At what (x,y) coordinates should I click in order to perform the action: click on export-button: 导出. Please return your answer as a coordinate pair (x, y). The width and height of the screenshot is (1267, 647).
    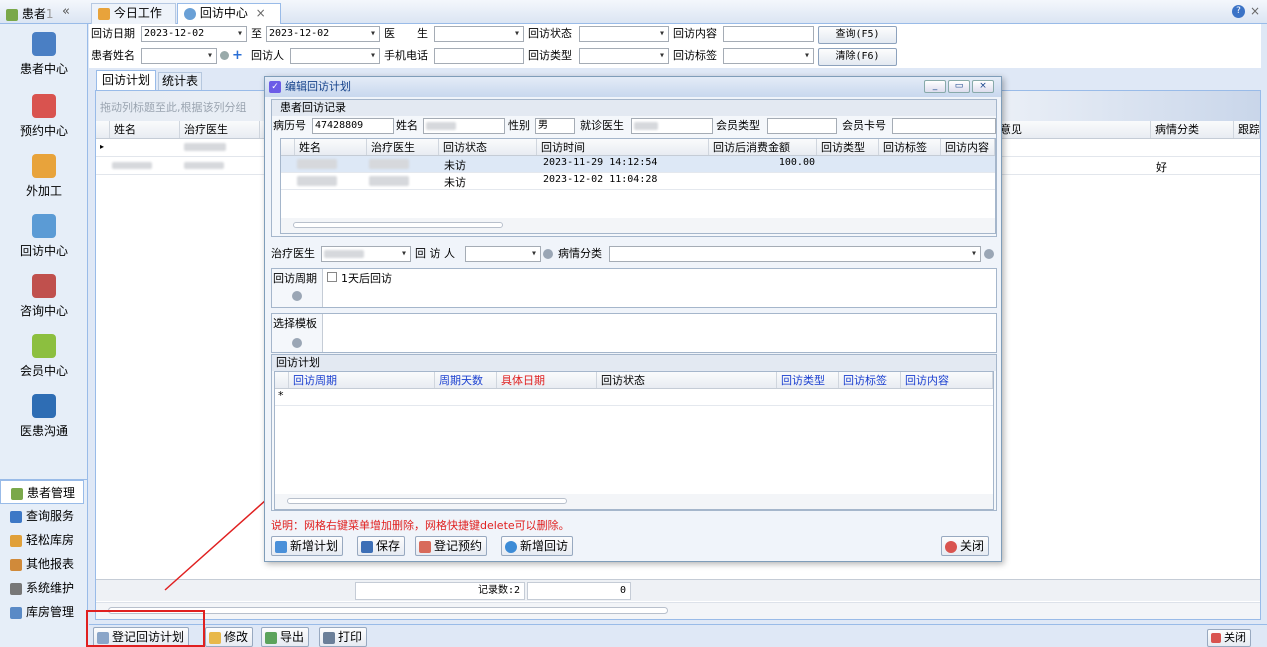
    Looking at the image, I should click on (285, 637).